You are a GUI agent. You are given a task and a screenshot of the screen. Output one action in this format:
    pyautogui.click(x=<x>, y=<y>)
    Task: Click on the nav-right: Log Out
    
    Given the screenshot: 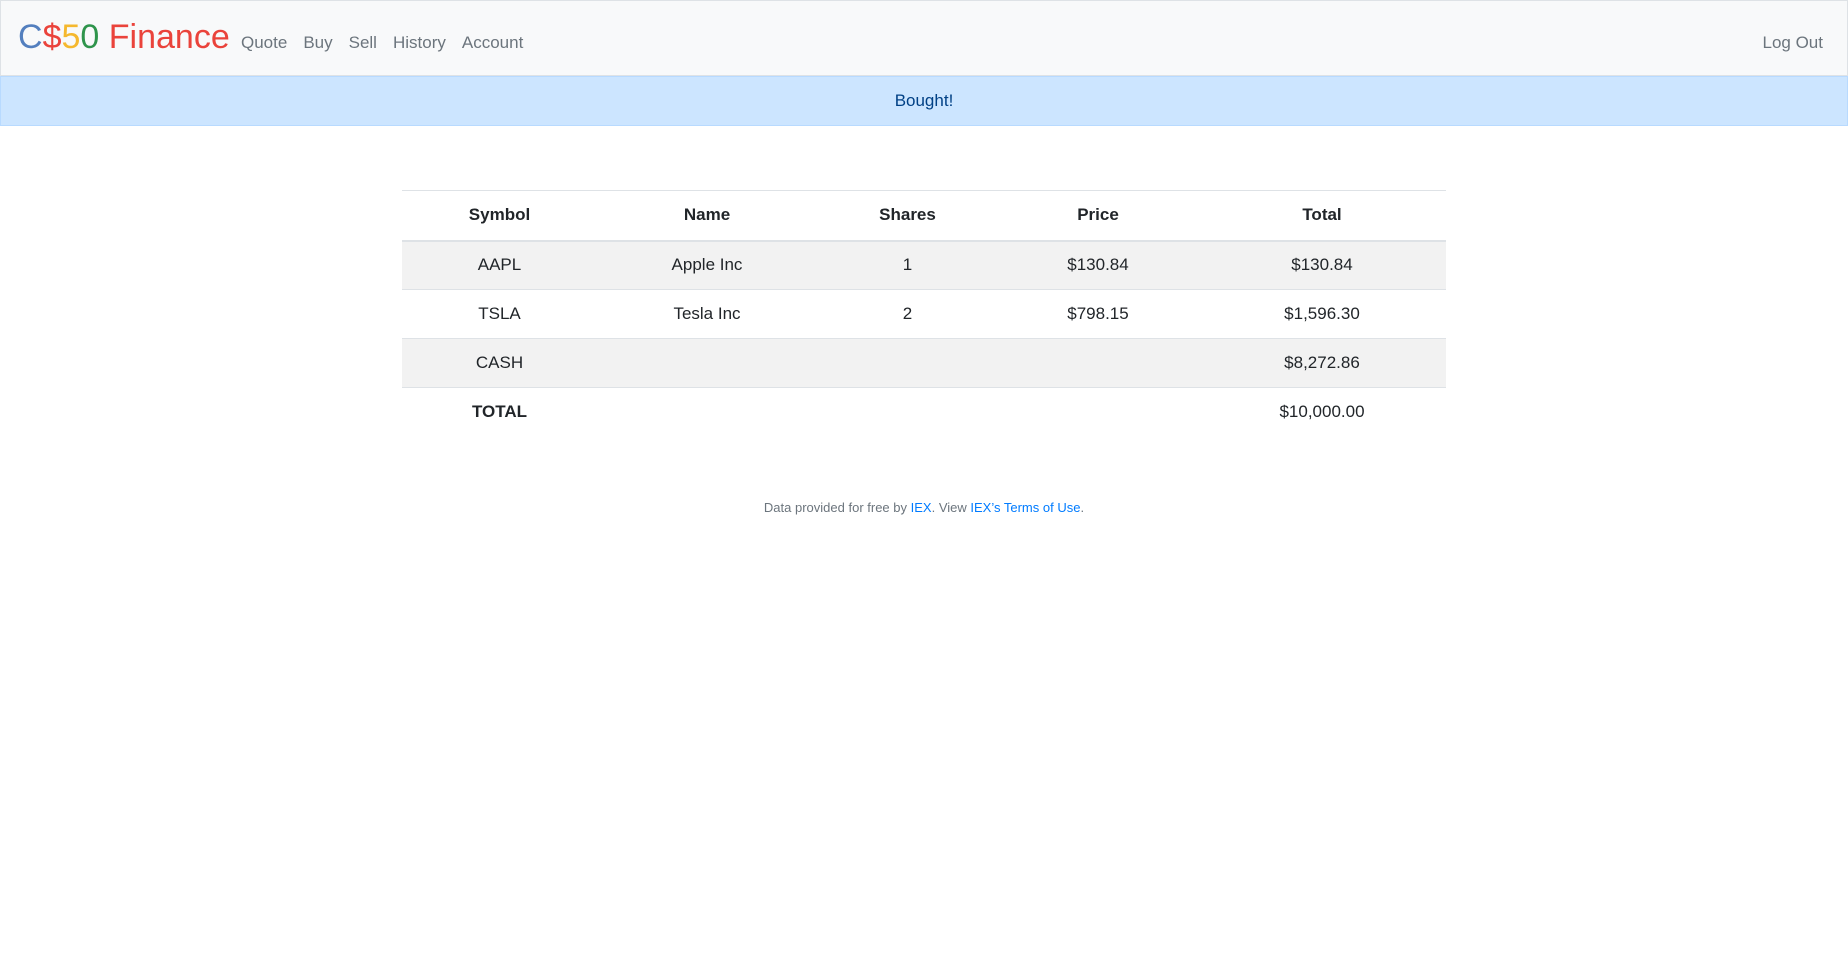 What is the action you would take?
    pyautogui.click(x=1793, y=43)
    